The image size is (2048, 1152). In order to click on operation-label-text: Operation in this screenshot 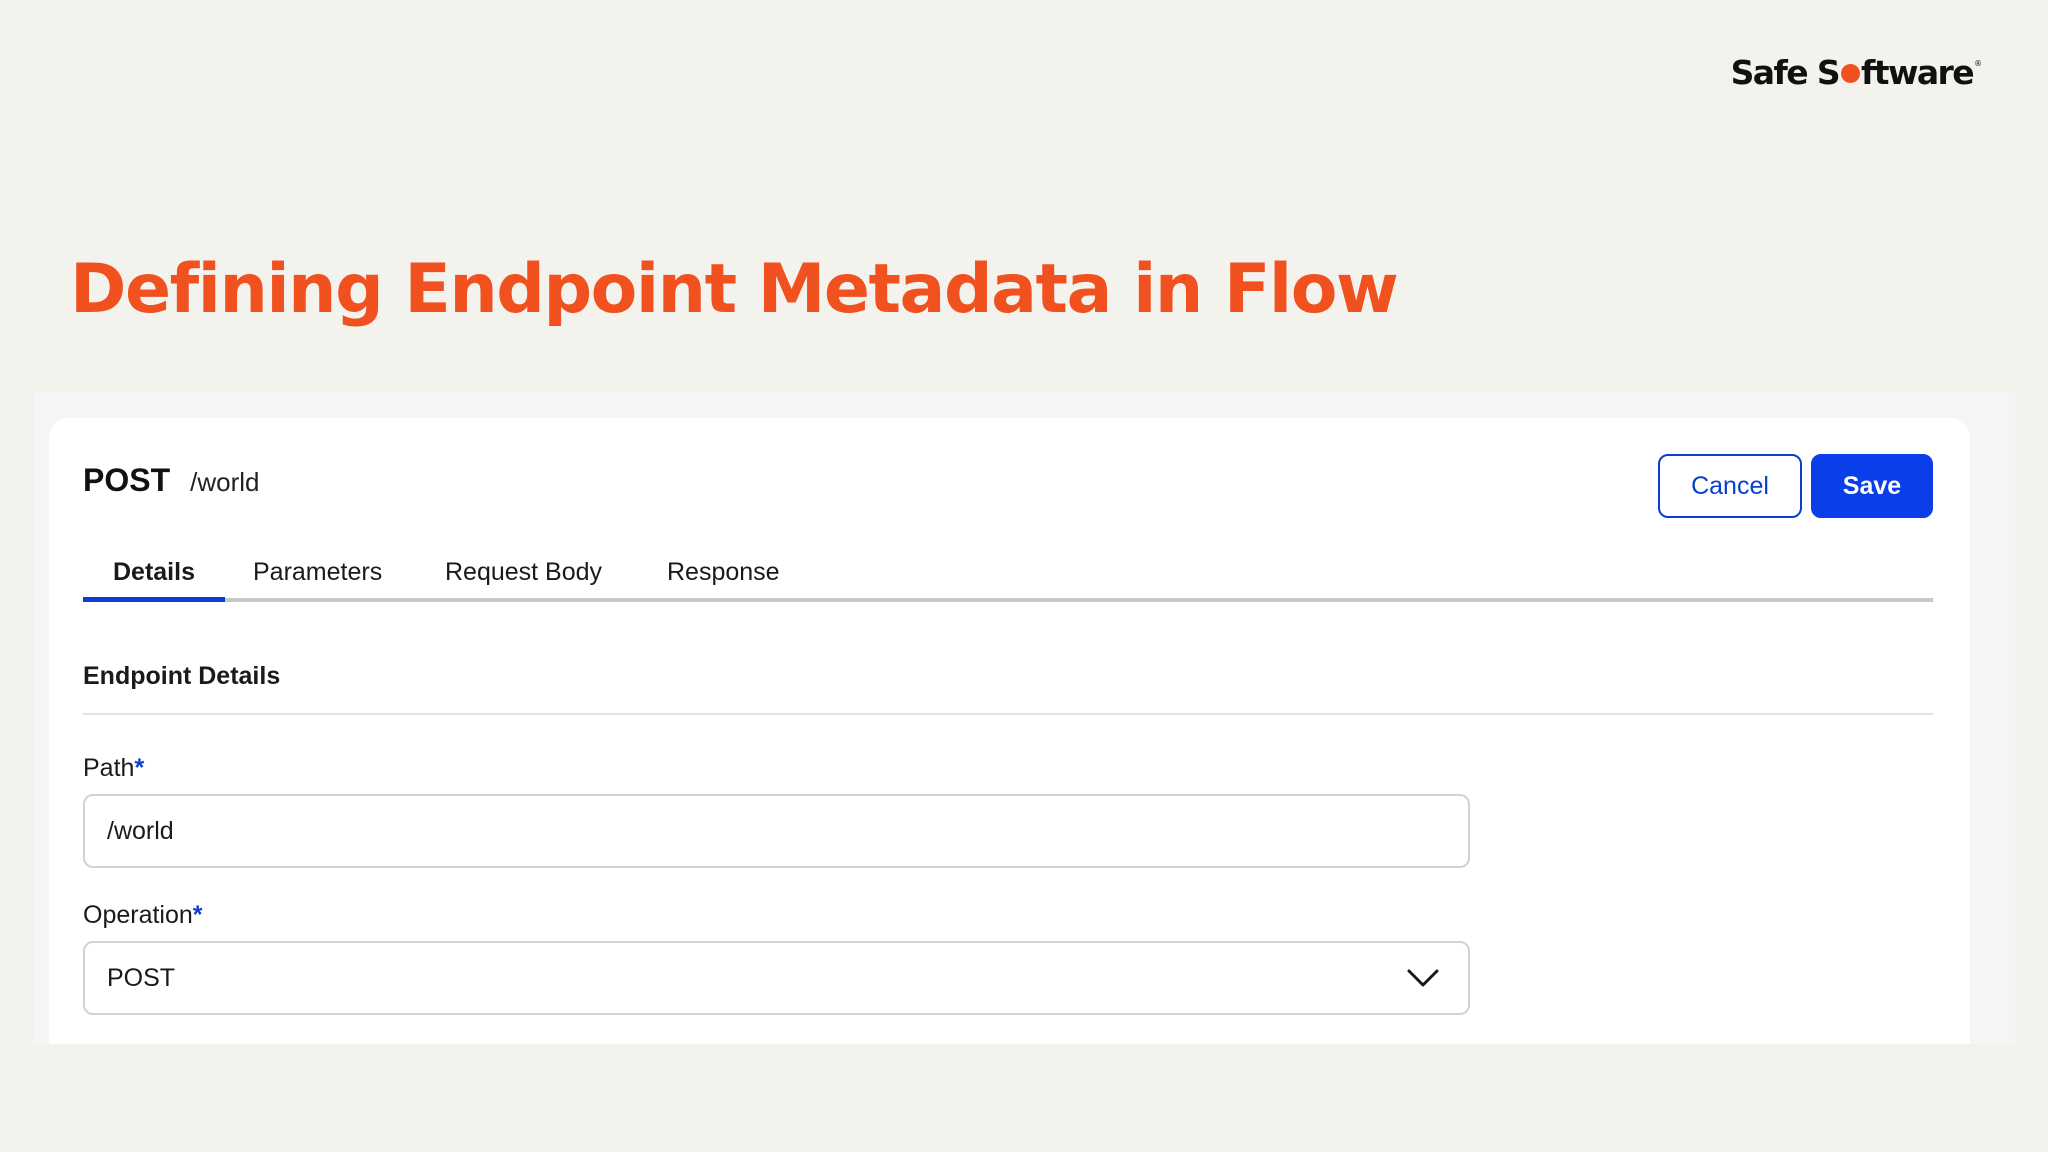, I will do `click(138, 915)`.